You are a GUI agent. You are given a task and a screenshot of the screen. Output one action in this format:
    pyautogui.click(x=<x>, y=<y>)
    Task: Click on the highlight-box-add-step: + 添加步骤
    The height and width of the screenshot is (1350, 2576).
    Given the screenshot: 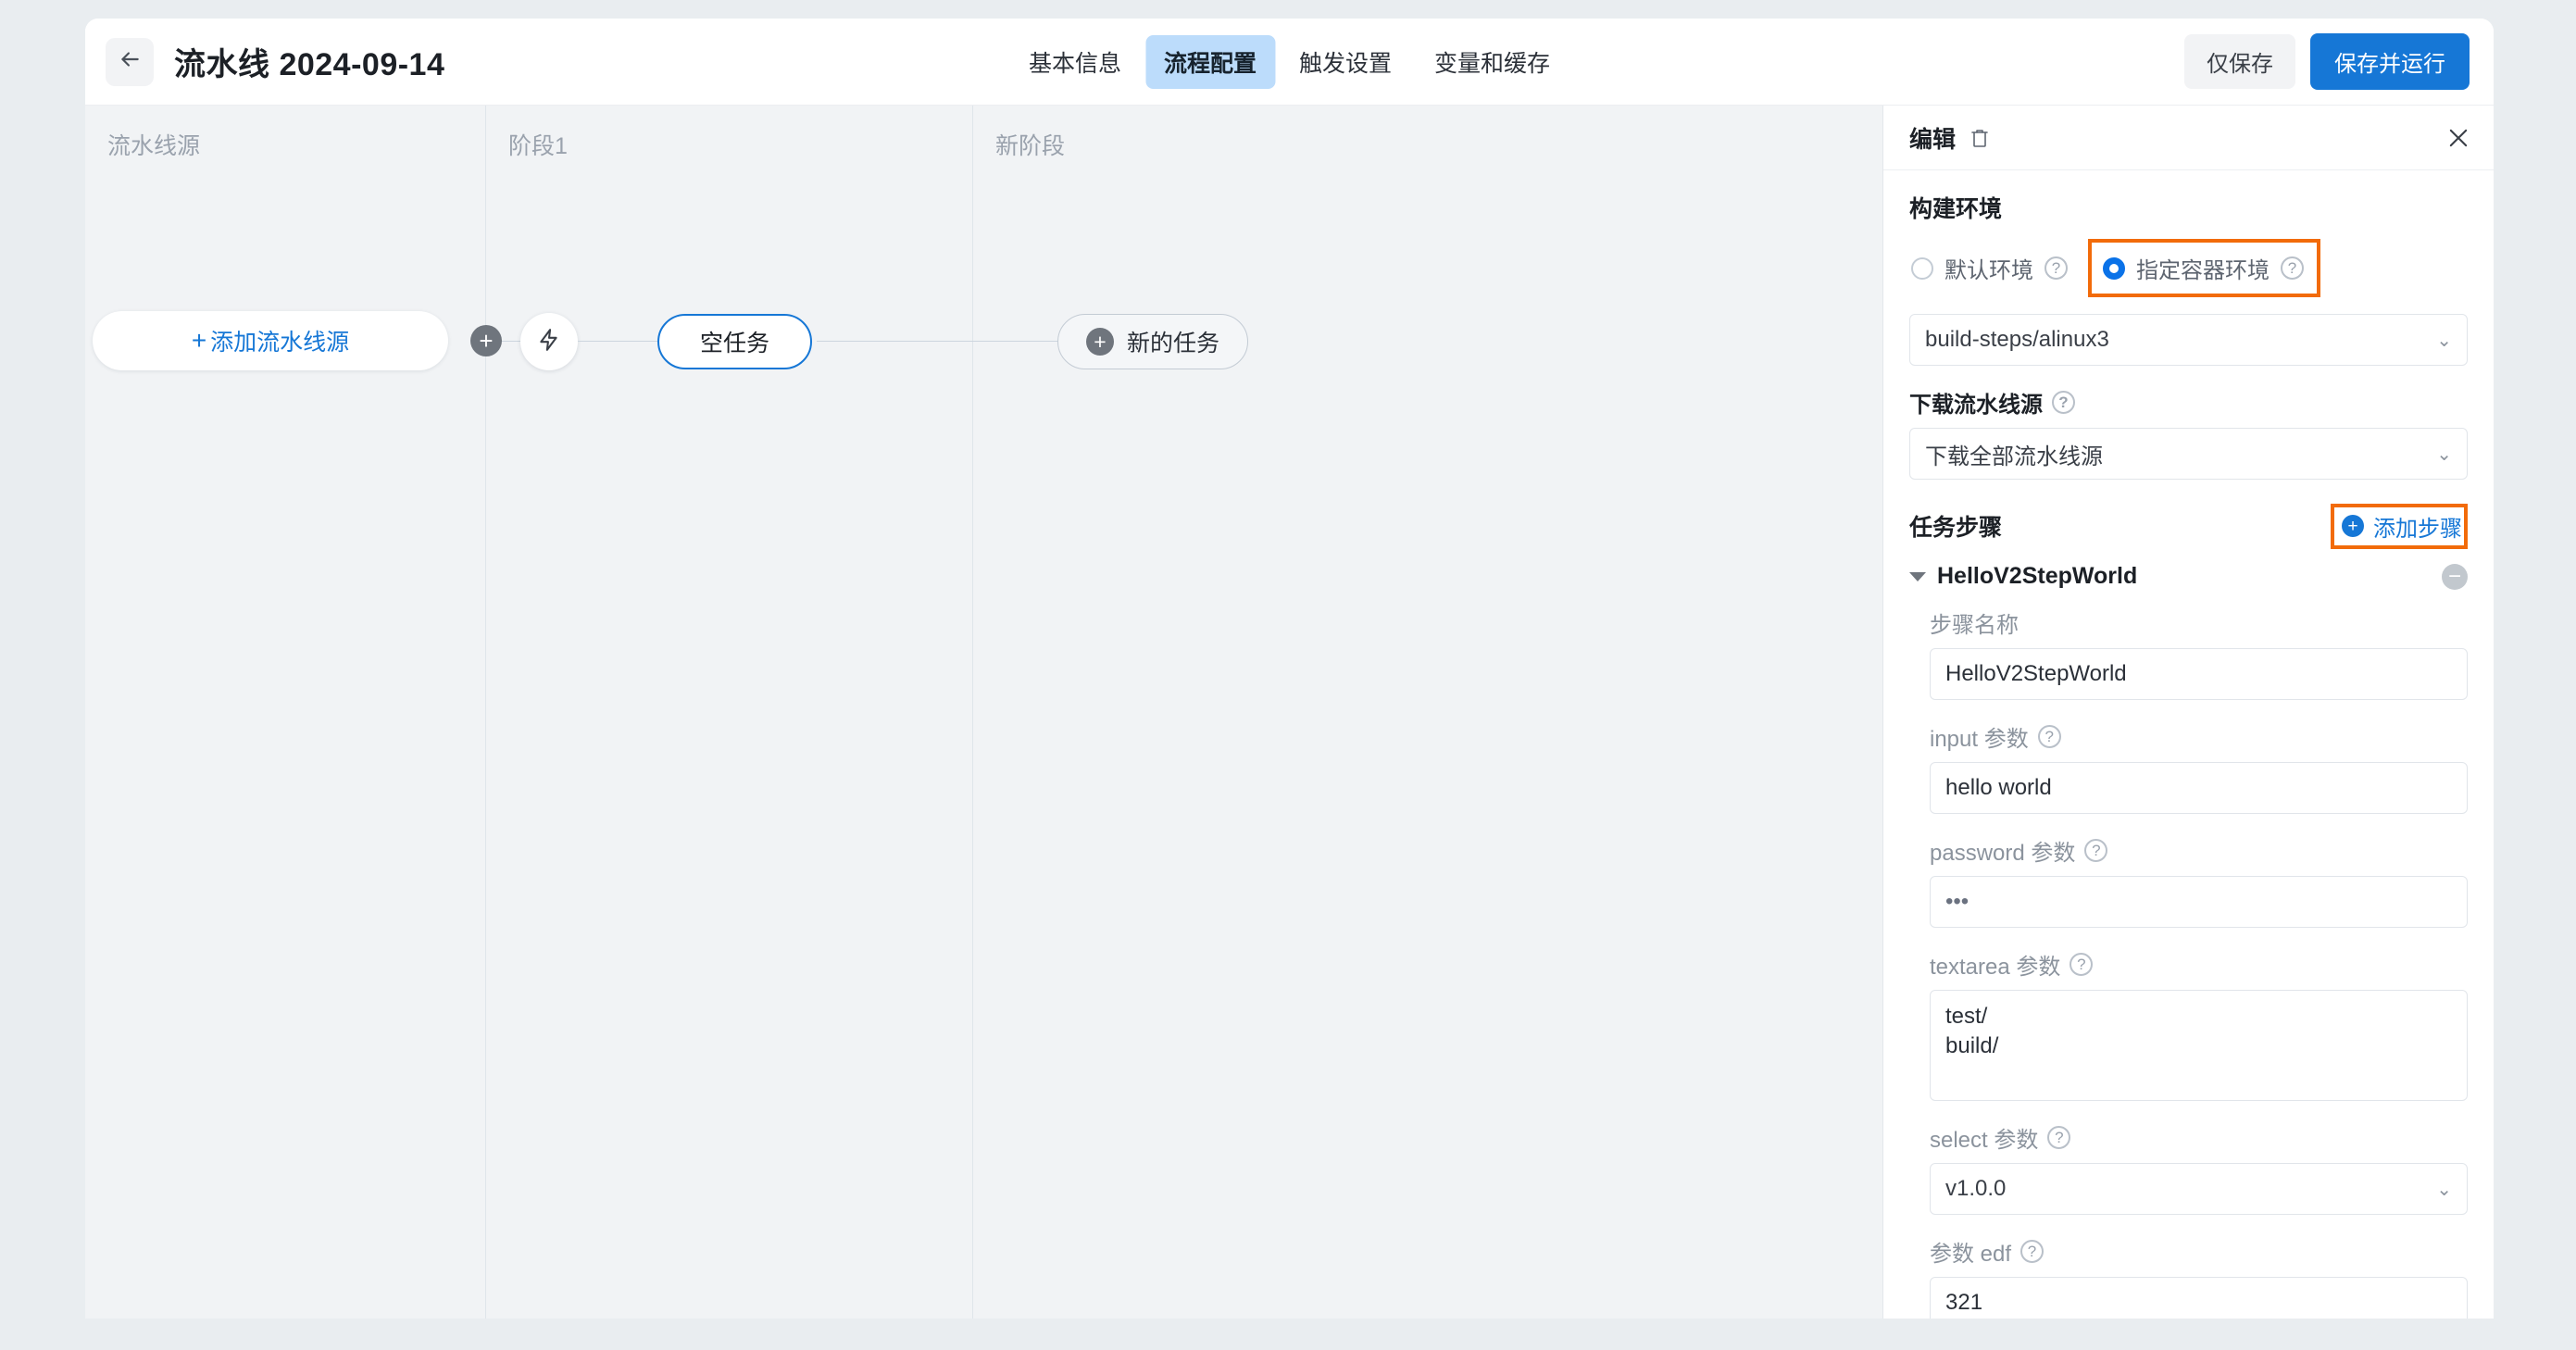 What is the action you would take?
    pyautogui.click(x=2399, y=526)
    